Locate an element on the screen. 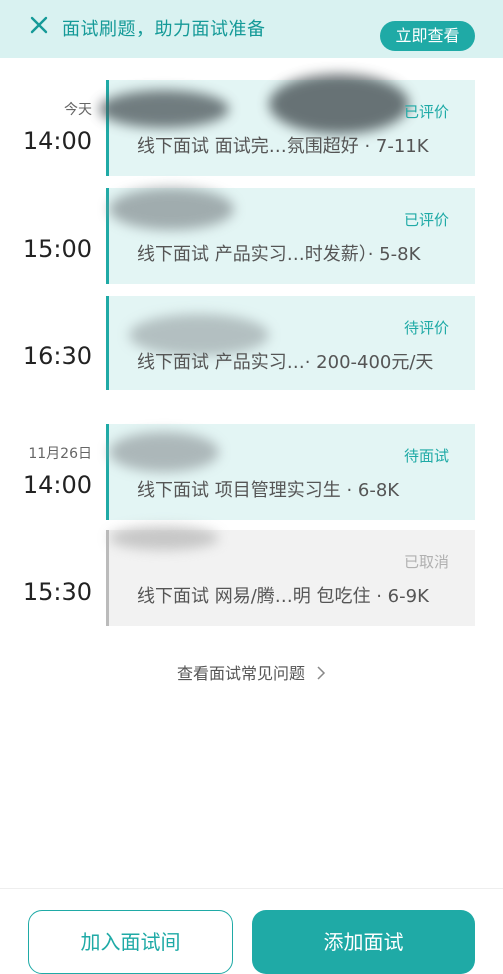  status-badge: 已取消 is located at coordinates (426, 562).